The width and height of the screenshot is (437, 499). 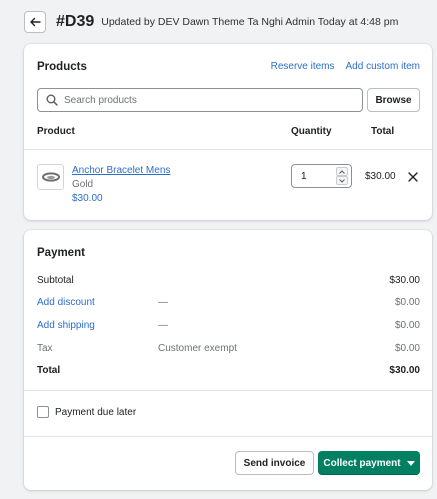 What do you see at coordinates (62, 67) in the screenshot?
I see `products-heading: Products` at bounding box center [62, 67].